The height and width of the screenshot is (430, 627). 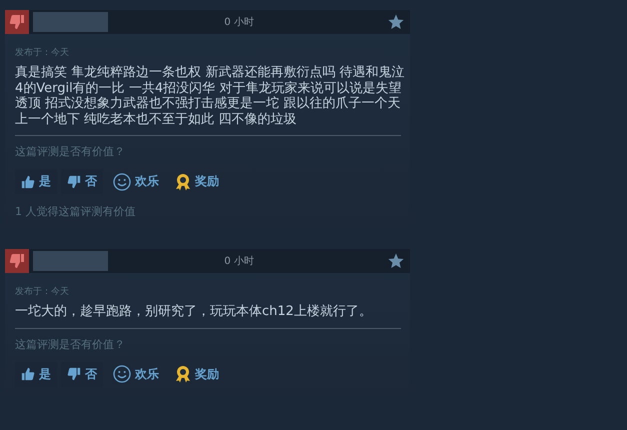 I want to click on helpful-count: 1 人觉得这篇评测有价值, so click(x=75, y=211).